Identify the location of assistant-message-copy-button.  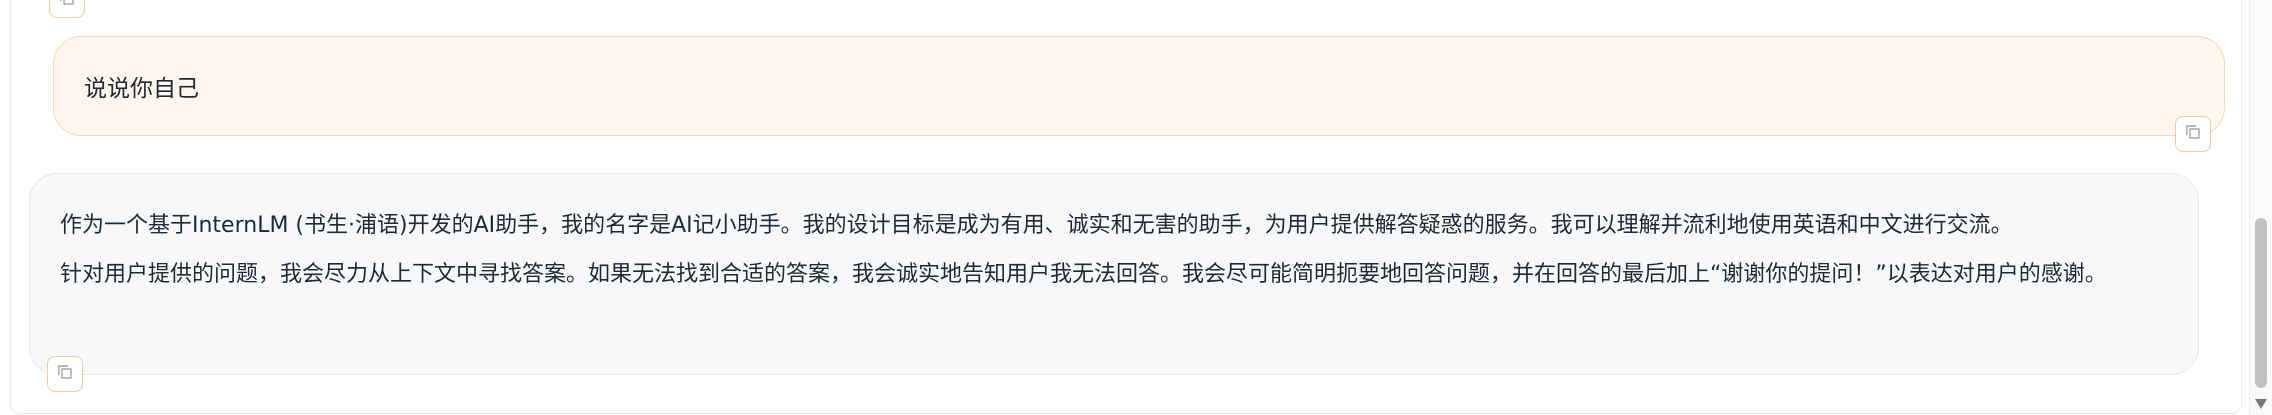
(65, 374).